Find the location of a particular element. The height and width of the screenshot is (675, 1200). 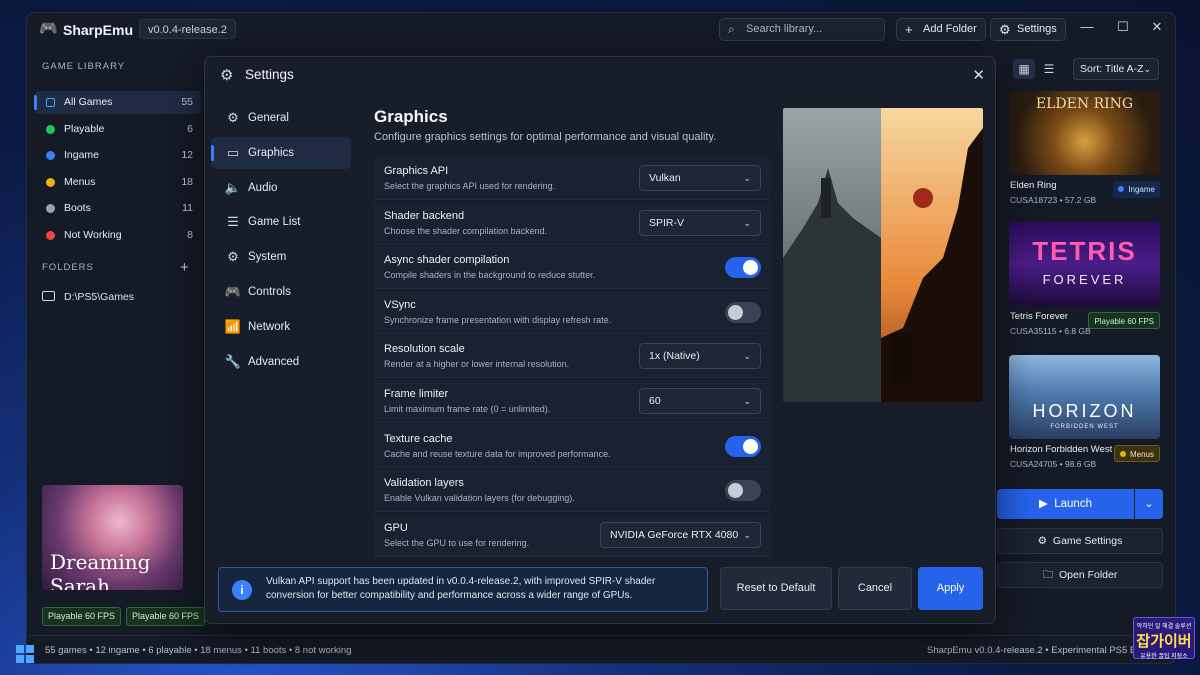

launch-button: ▶ Launch is located at coordinates (1065, 504).